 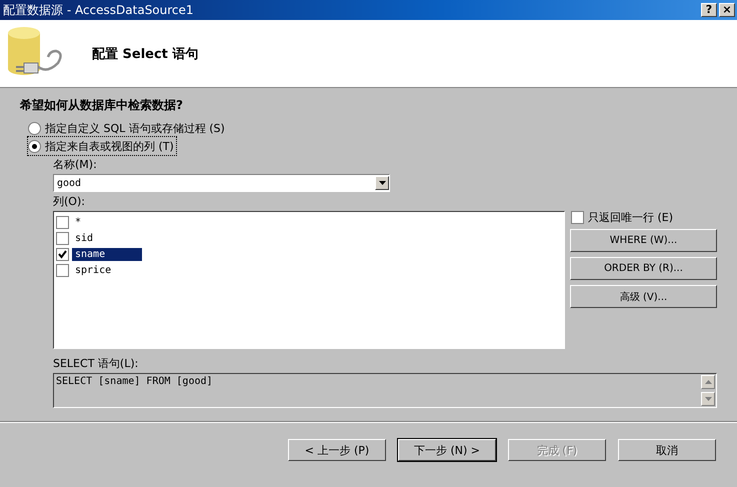 I want to click on window-title: 配置数据源 - AccessDataSource1, so click(x=99, y=10).